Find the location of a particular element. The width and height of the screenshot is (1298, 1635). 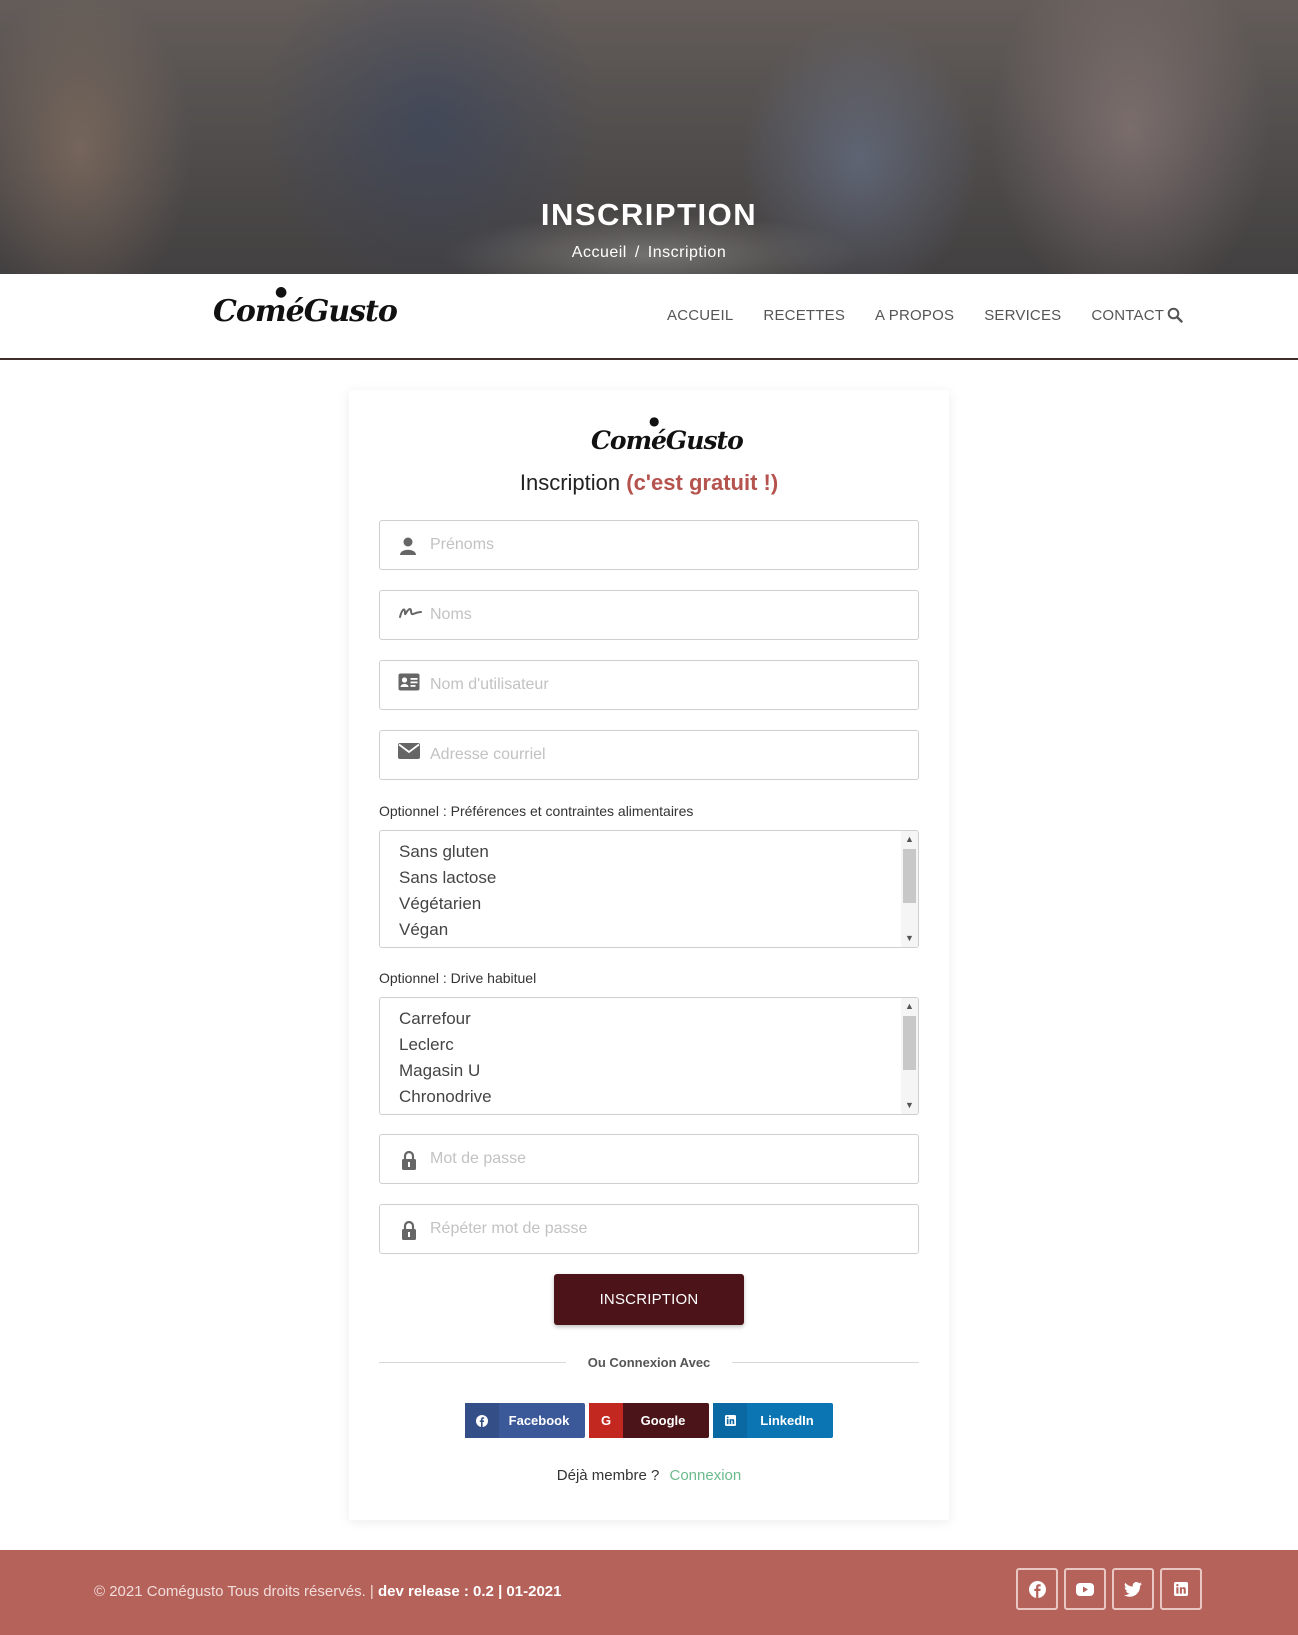

form-heading: Inscription (c'est gratuit !) is located at coordinates (649, 483).